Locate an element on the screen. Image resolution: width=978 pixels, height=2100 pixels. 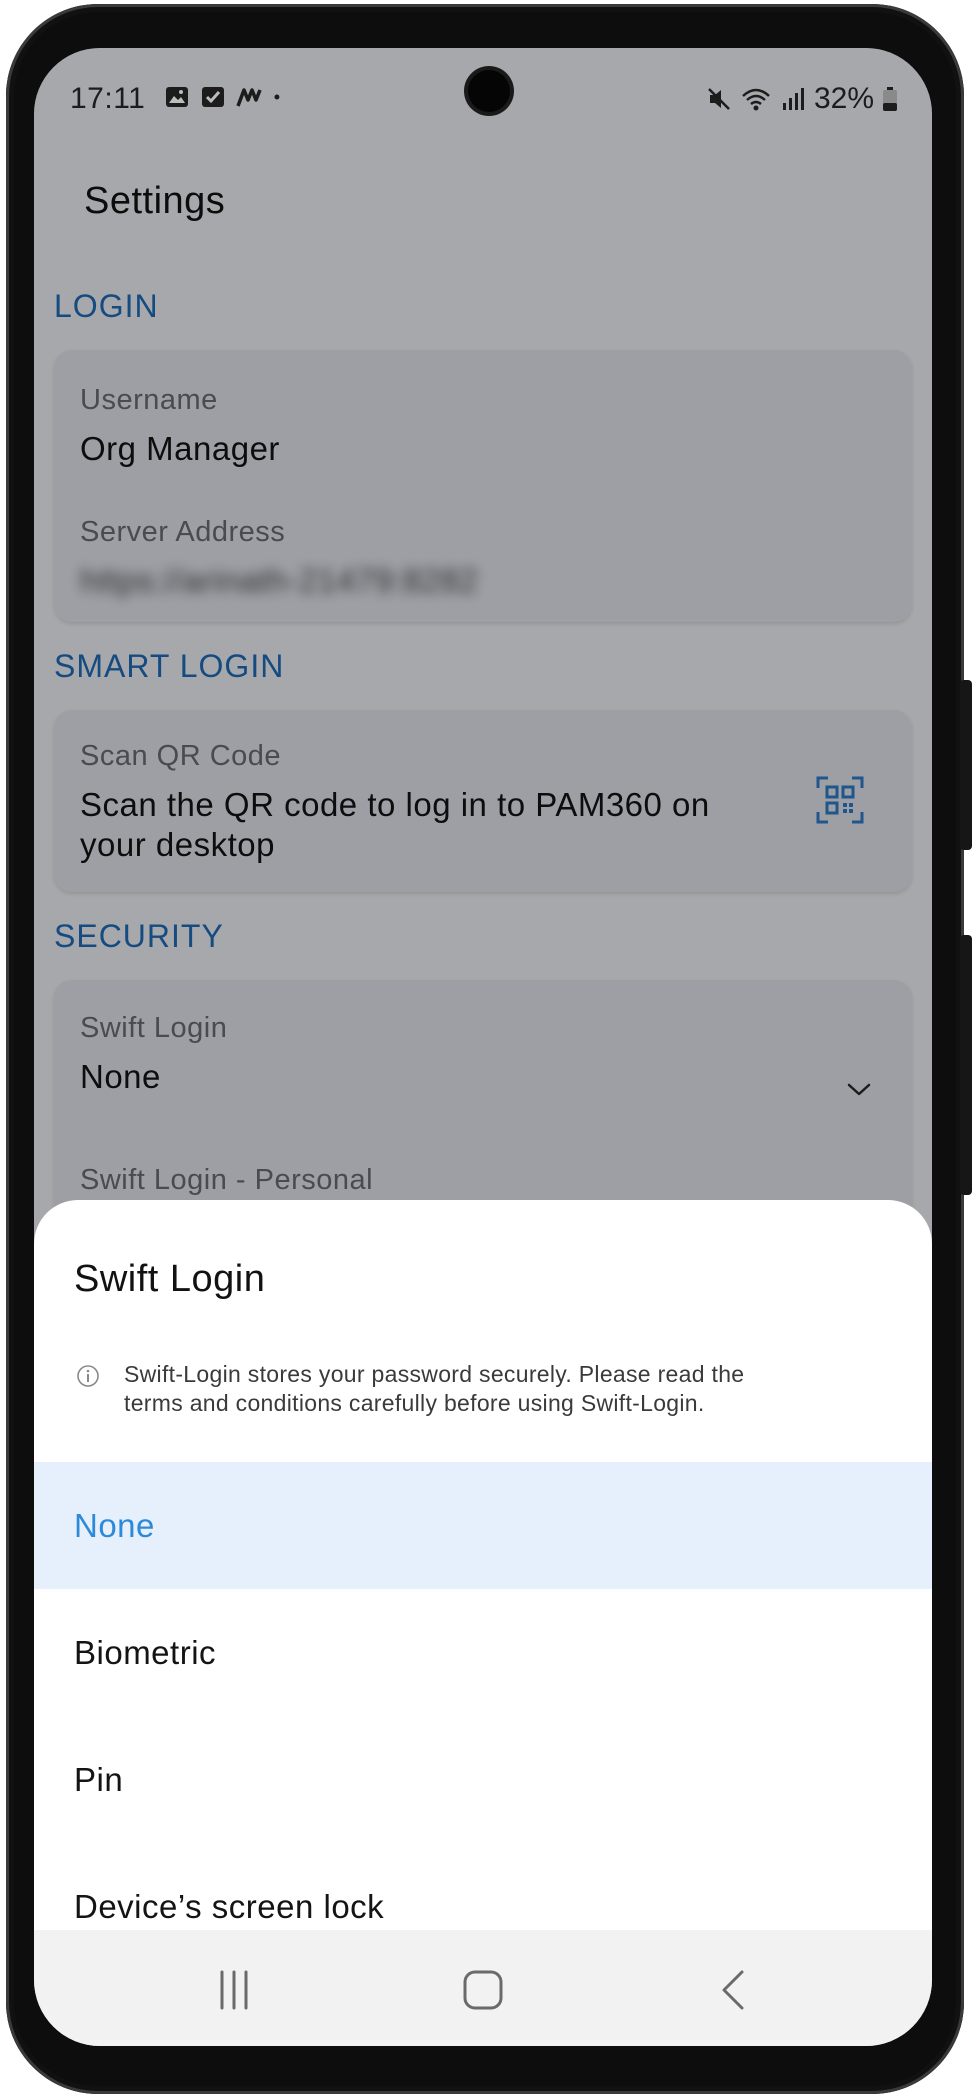
front-camera is located at coordinates (489, 91).